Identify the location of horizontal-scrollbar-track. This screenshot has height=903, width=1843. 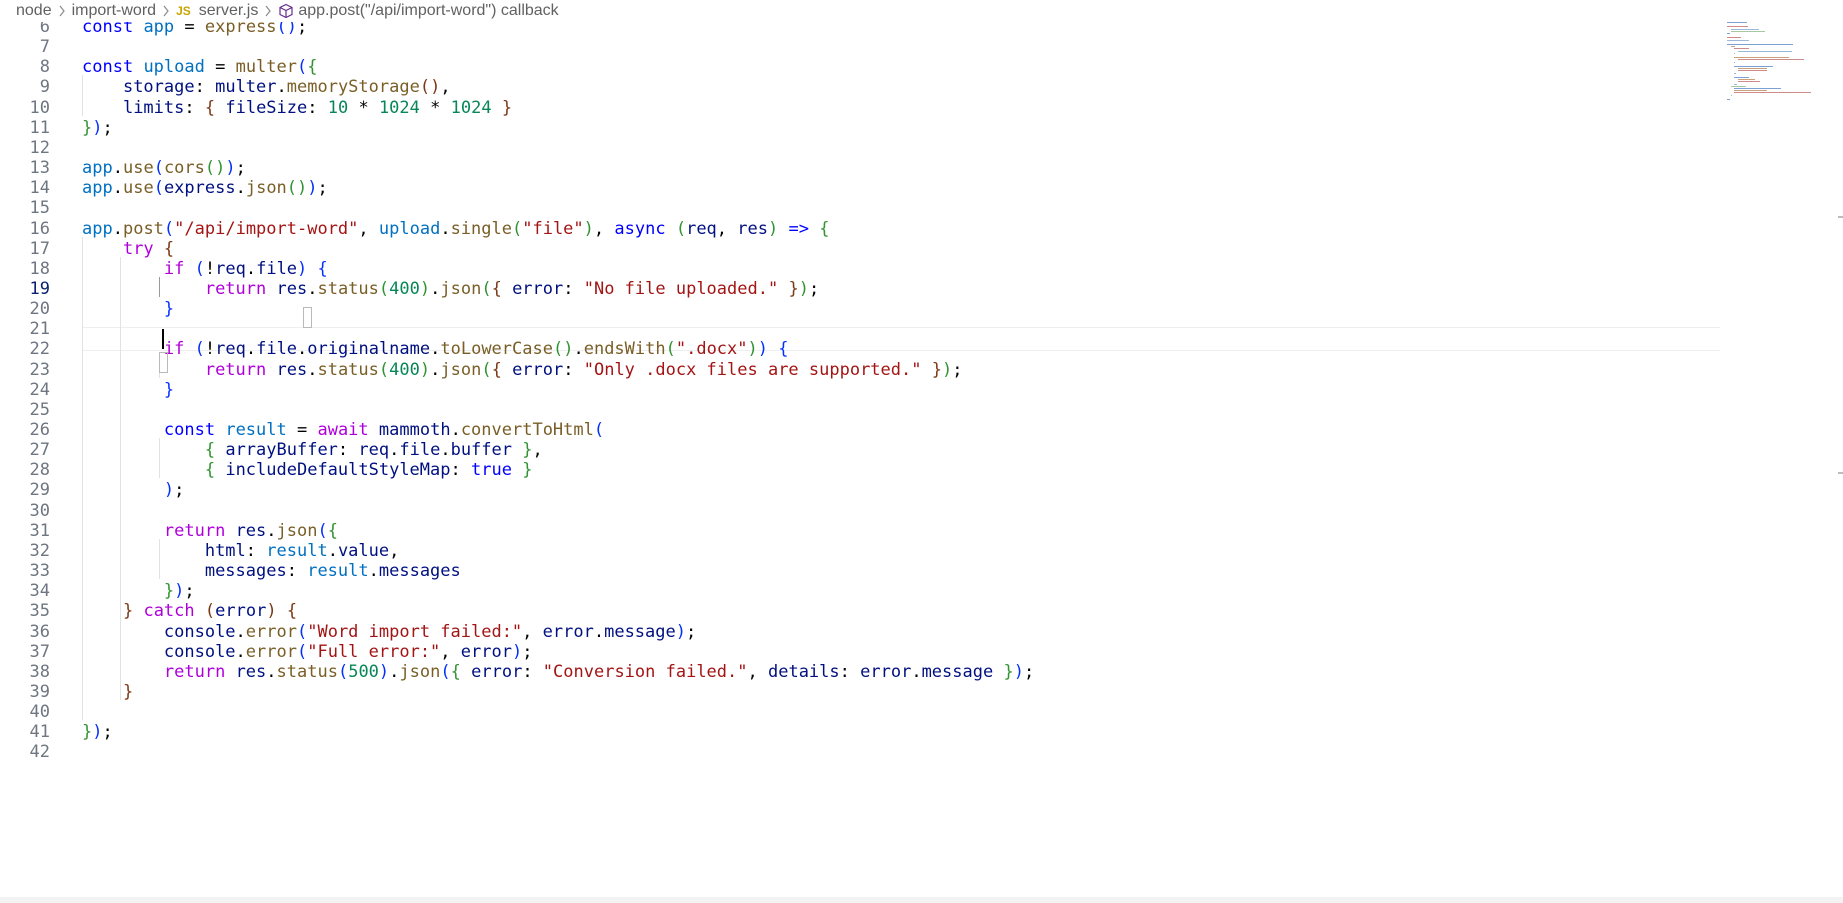
(921, 900).